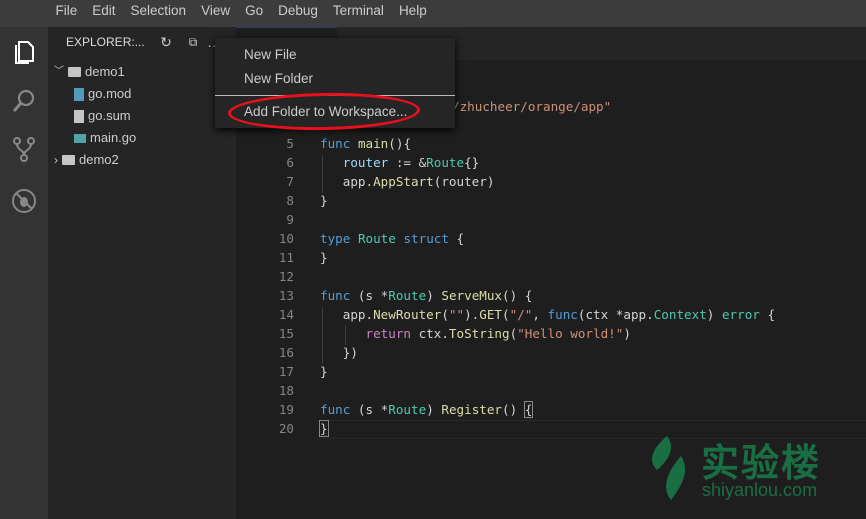  What do you see at coordinates (286, 333) in the screenshot?
I see `line-number: 15` at bounding box center [286, 333].